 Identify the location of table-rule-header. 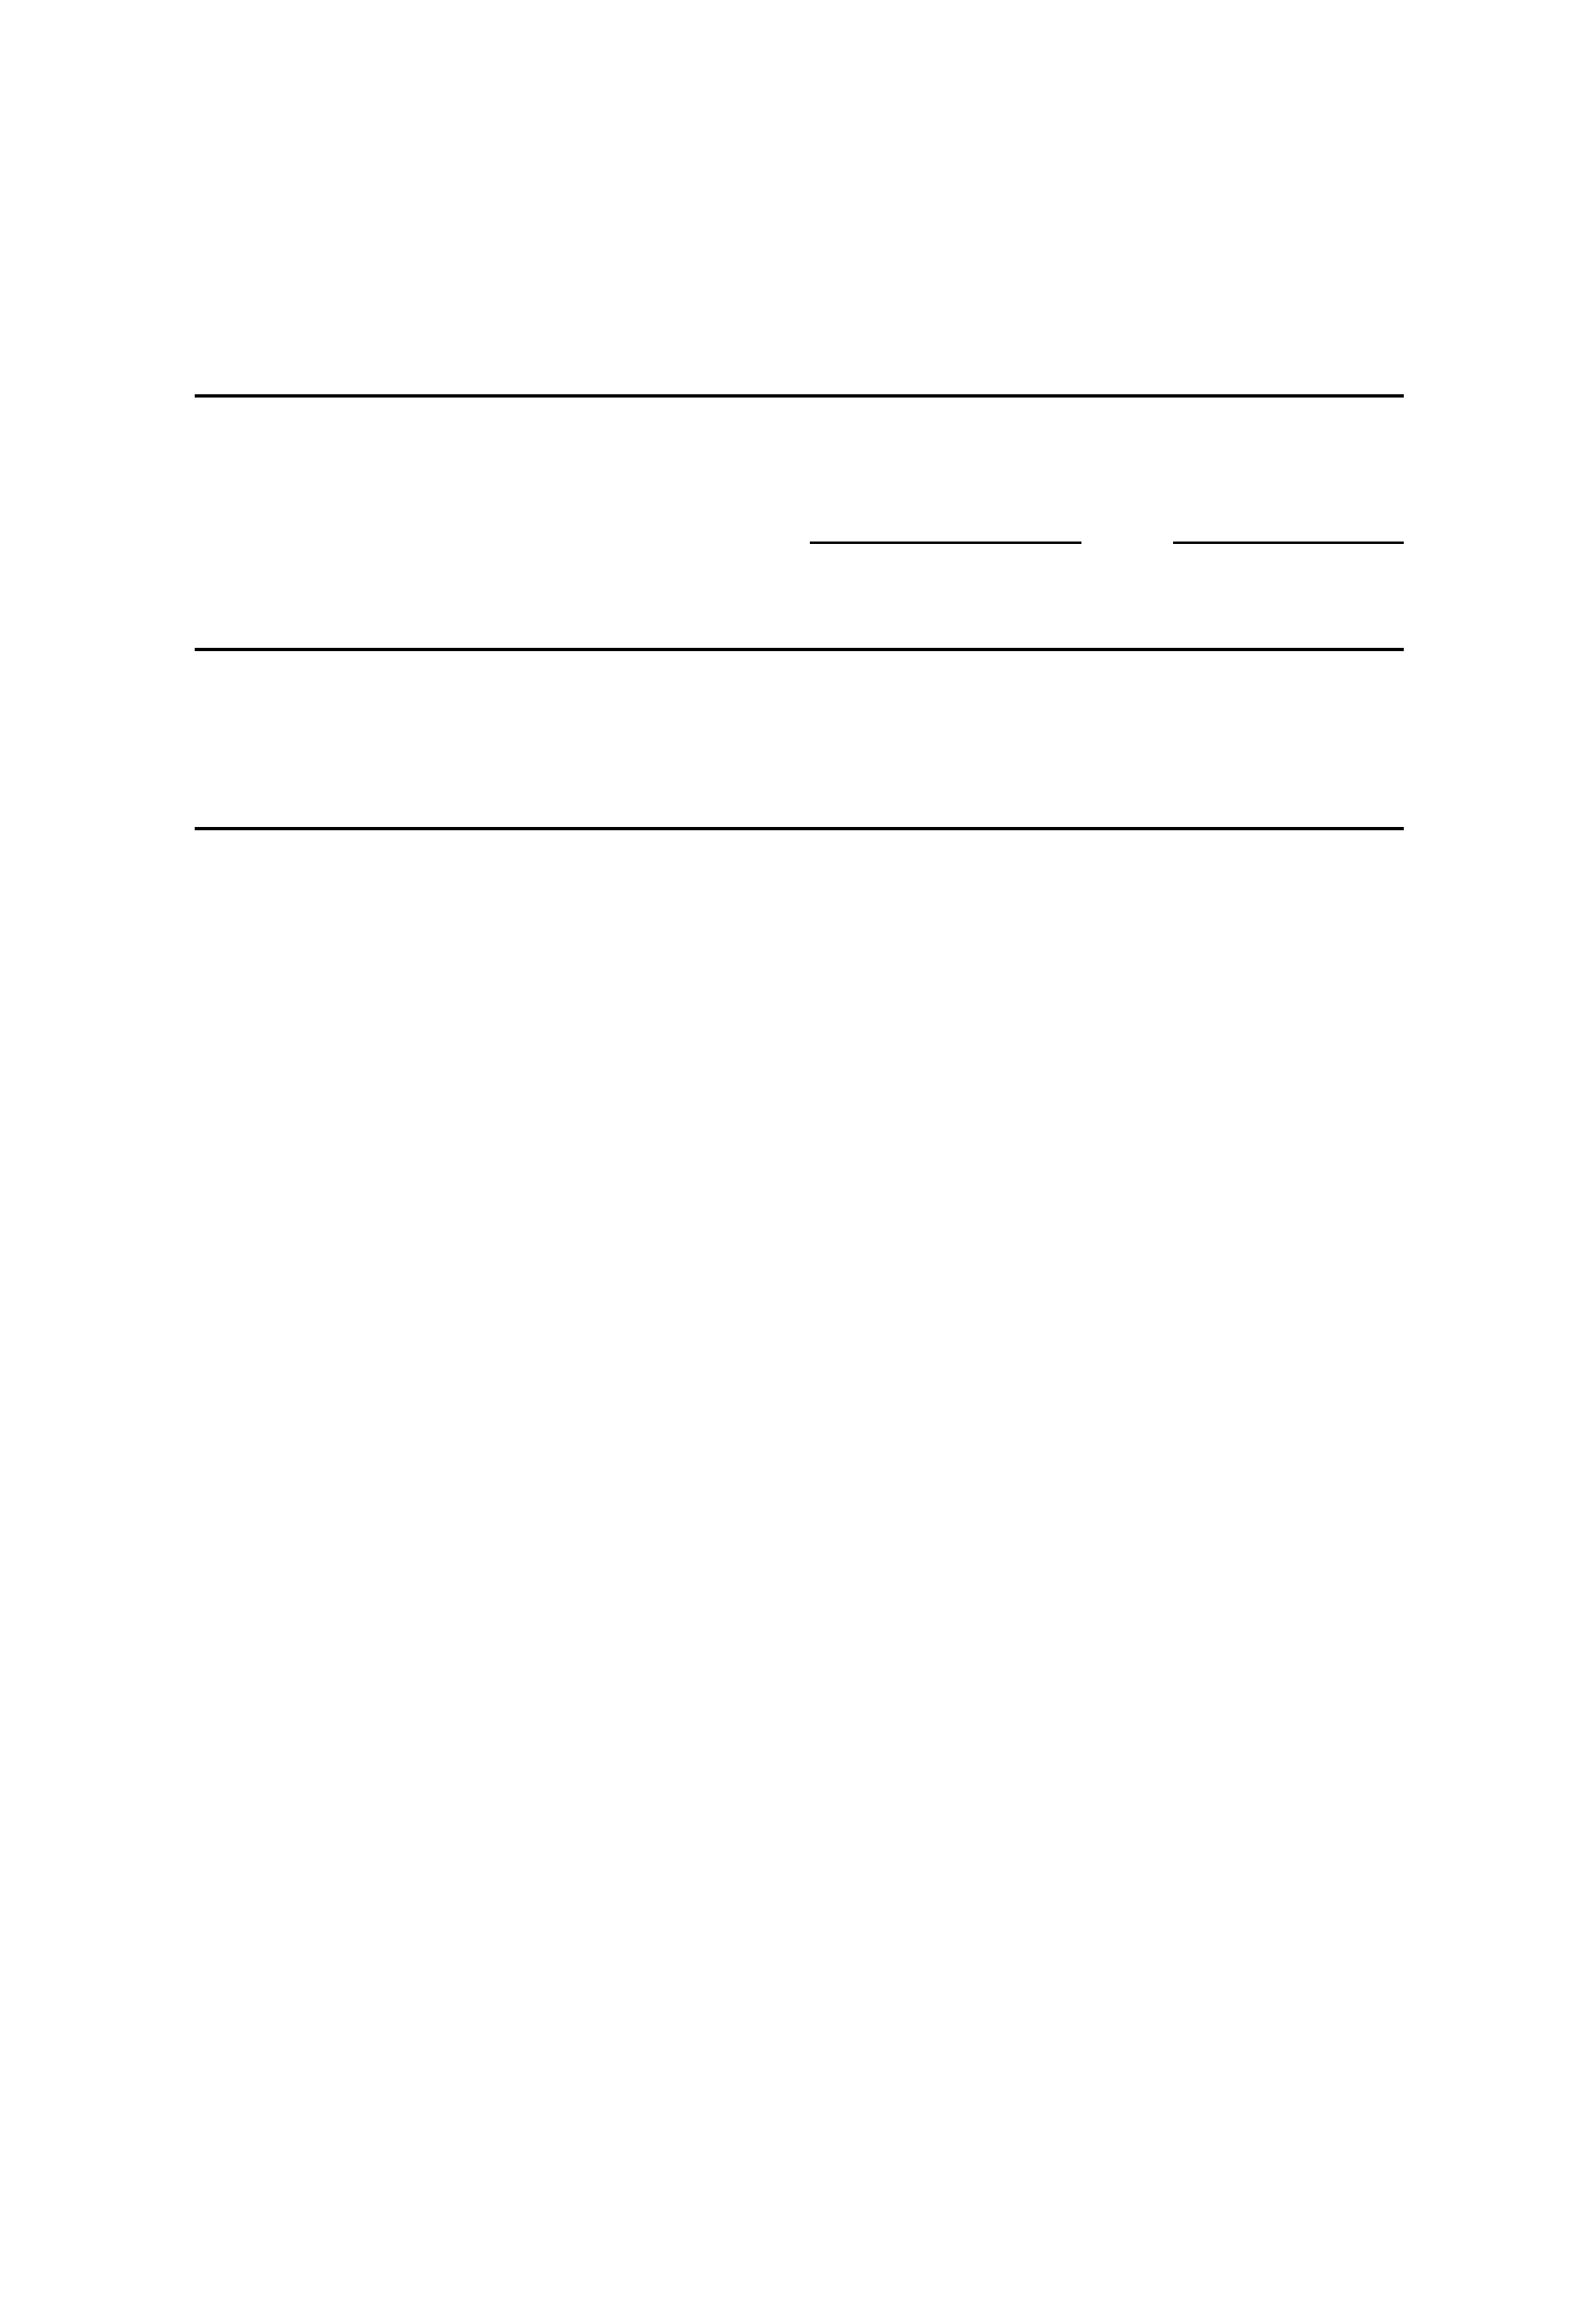
(799, 650).